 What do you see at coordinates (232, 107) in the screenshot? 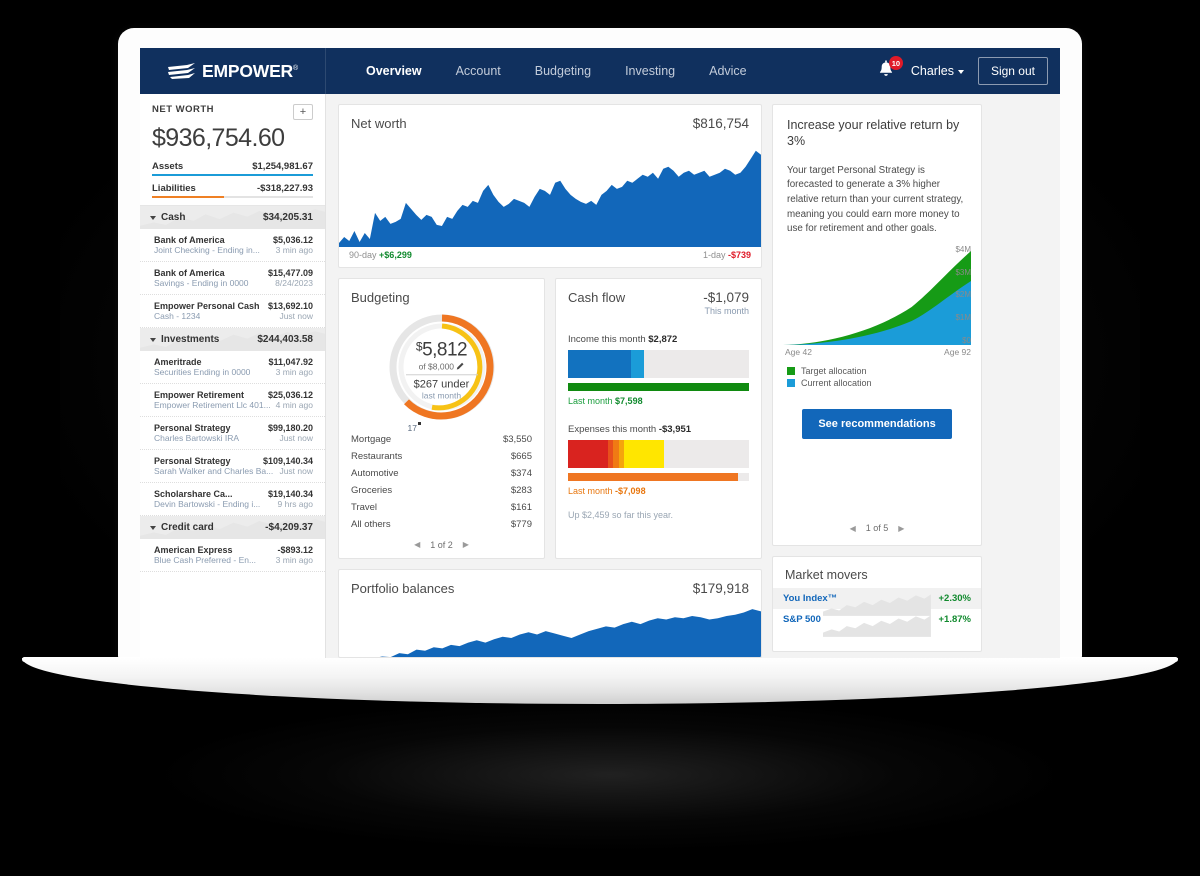
I see `net-worth-header: NET WORTH +` at bounding box center [232, 107].